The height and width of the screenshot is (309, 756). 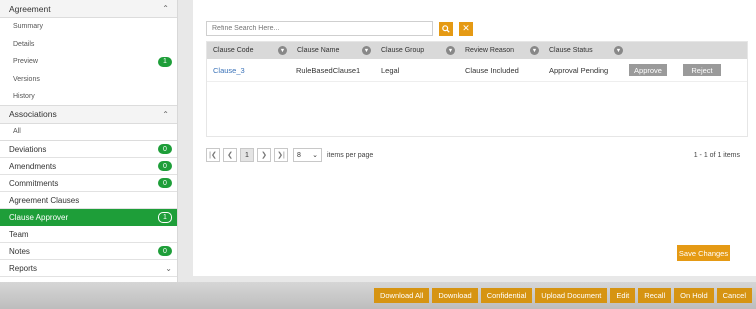 What do you see at coordinates (28, 27) in the screenshot?
I see `sidebar-item-label: Summary` at bounding box center [28, 27].